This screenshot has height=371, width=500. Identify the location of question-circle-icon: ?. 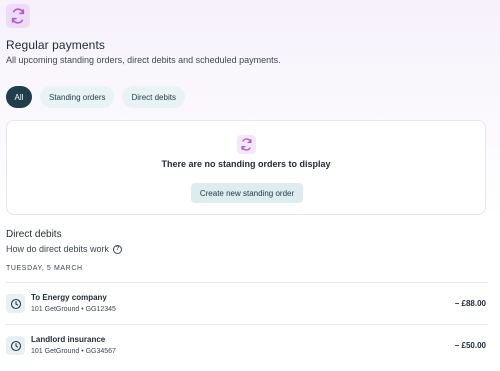
(118, 249).